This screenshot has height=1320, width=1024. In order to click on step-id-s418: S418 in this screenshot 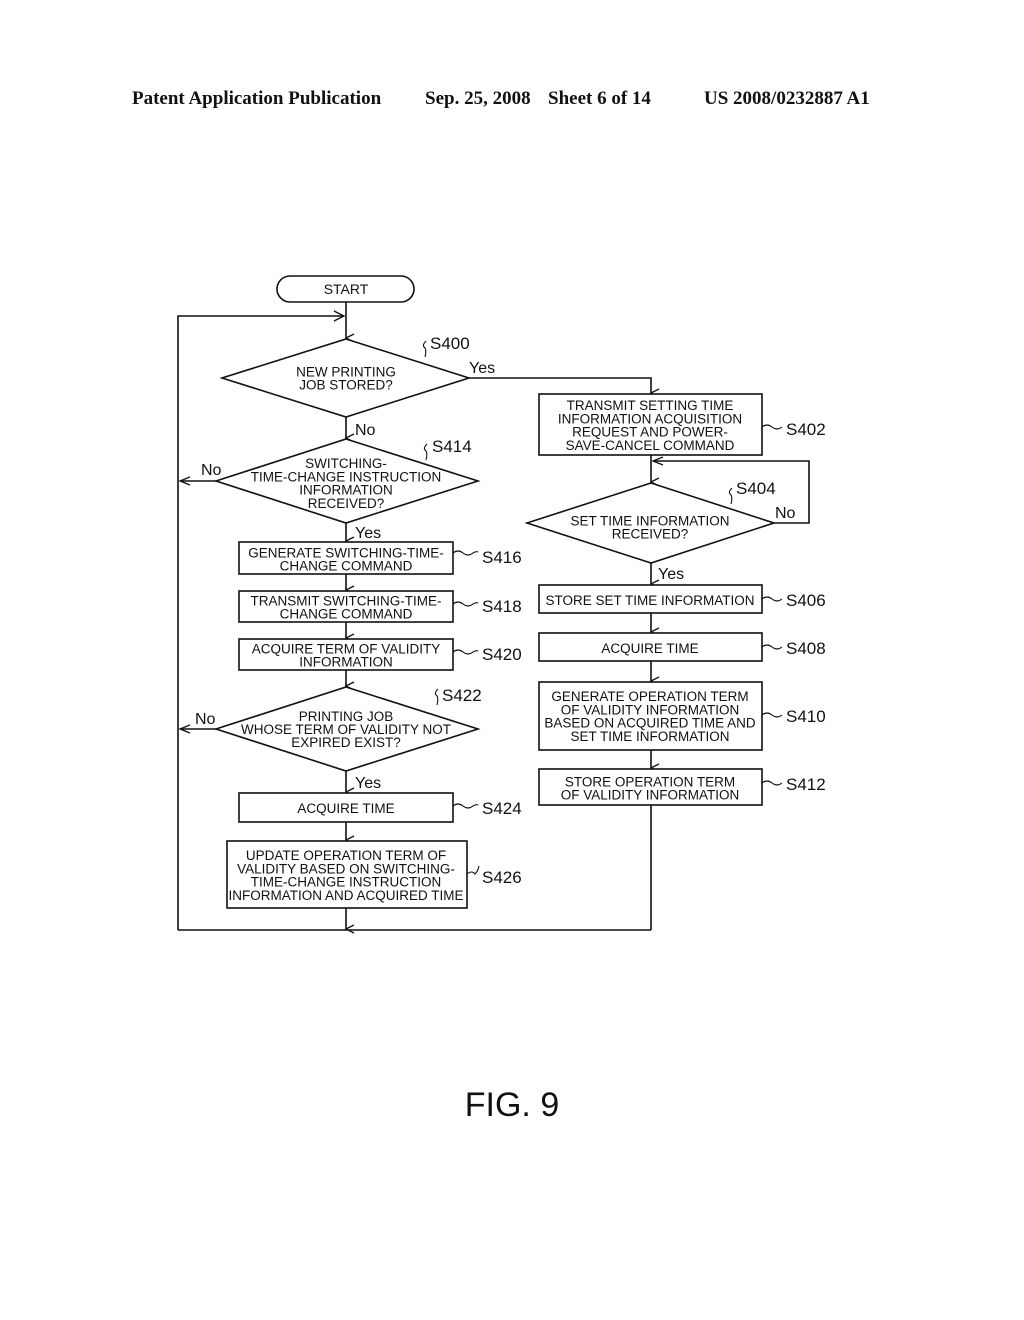, I will do `click(502, 606)`.